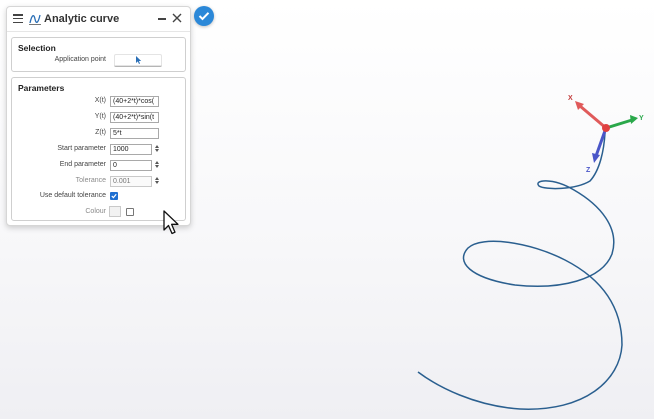 The image size is (654, 419). I want to click on x-function-label: X(t), so click(100, 100).